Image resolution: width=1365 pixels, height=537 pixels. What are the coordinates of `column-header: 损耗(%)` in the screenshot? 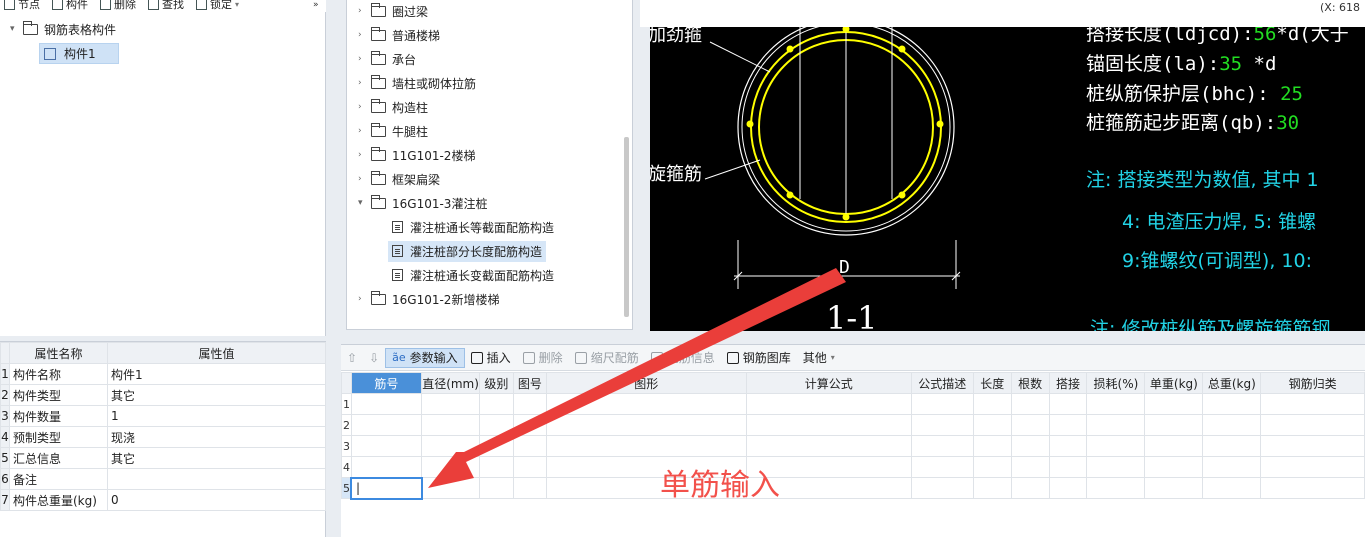 It's located at (1116, 383).